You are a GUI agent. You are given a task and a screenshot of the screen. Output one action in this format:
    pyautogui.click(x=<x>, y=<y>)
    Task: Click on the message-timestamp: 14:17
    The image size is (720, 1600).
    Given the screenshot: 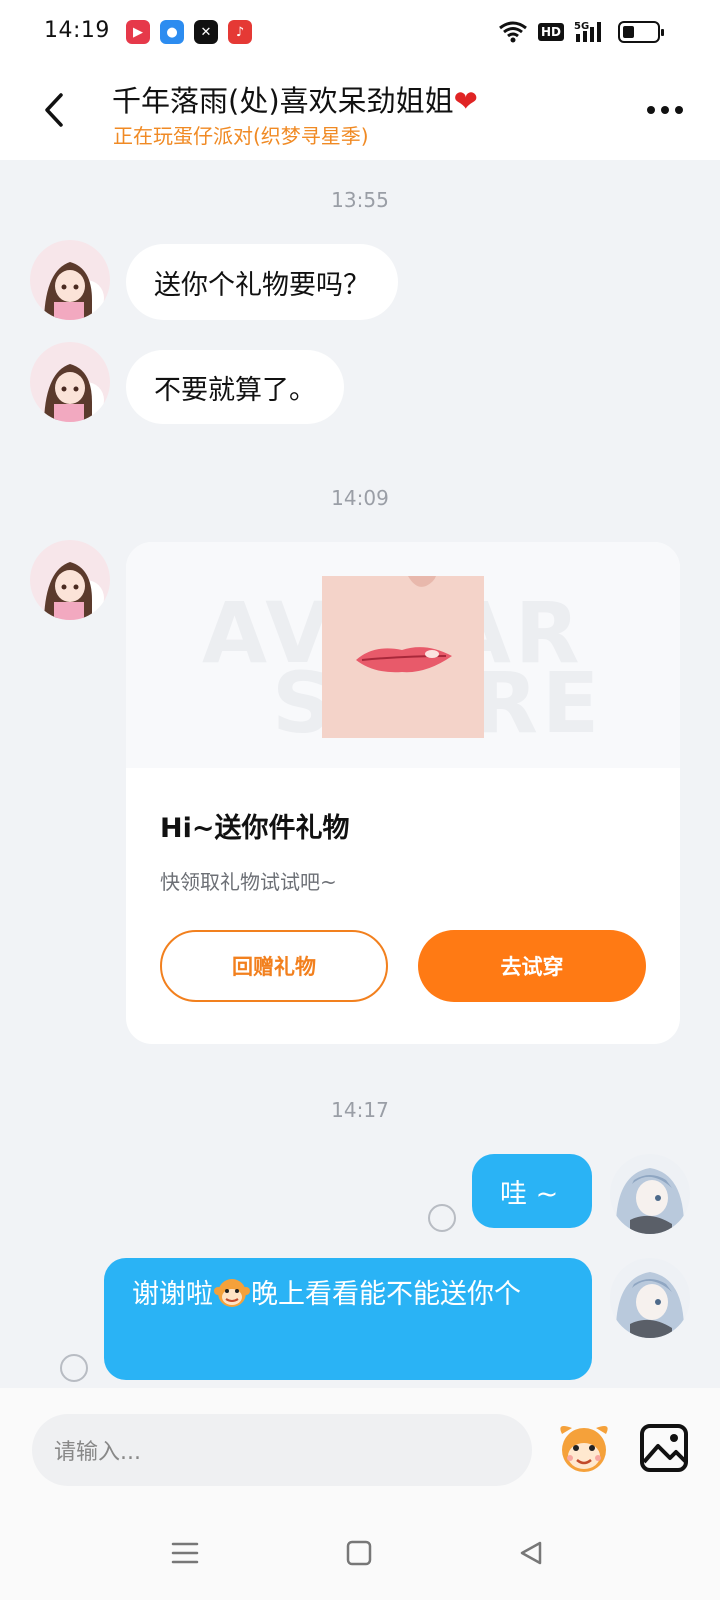 What is the action you would take?
    pyautogui.click(x=360, y=1110)
    